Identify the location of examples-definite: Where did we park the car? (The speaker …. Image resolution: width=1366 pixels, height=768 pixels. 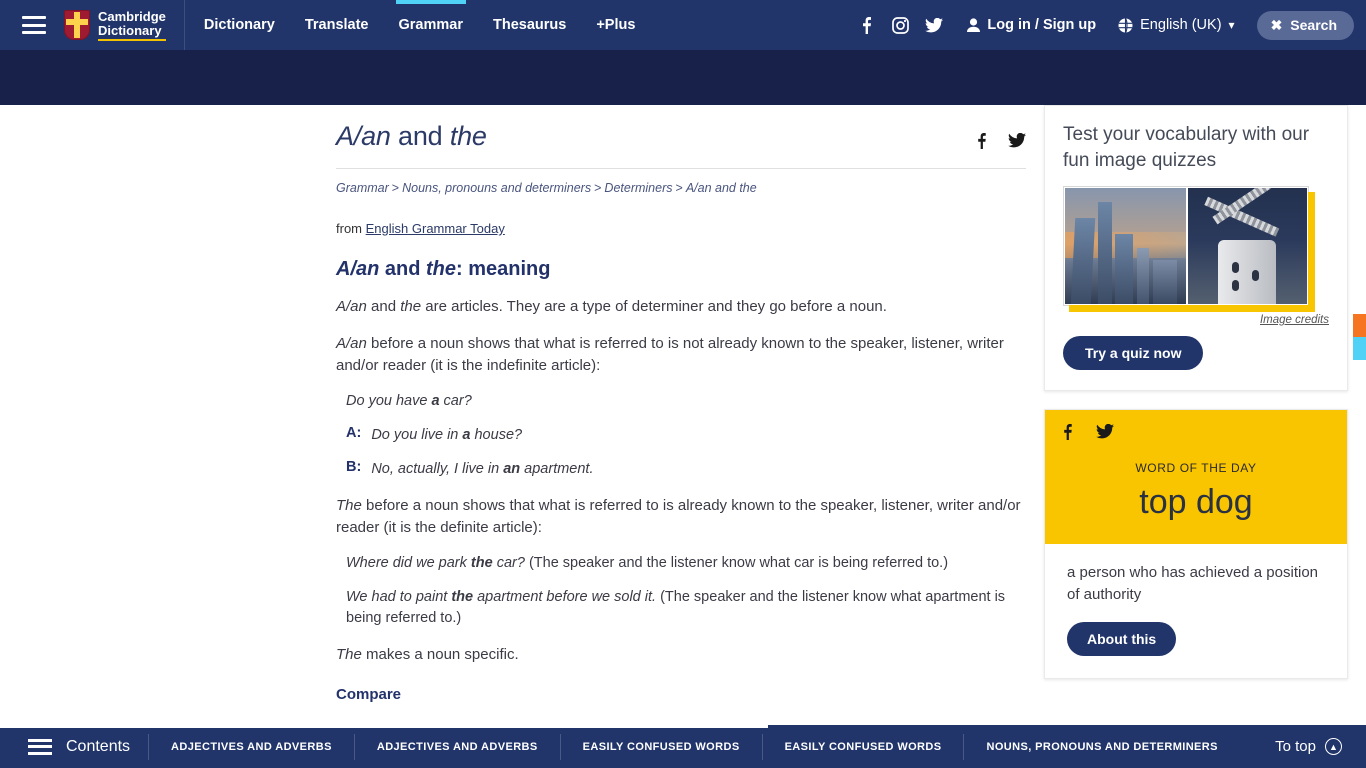
(681, 591).